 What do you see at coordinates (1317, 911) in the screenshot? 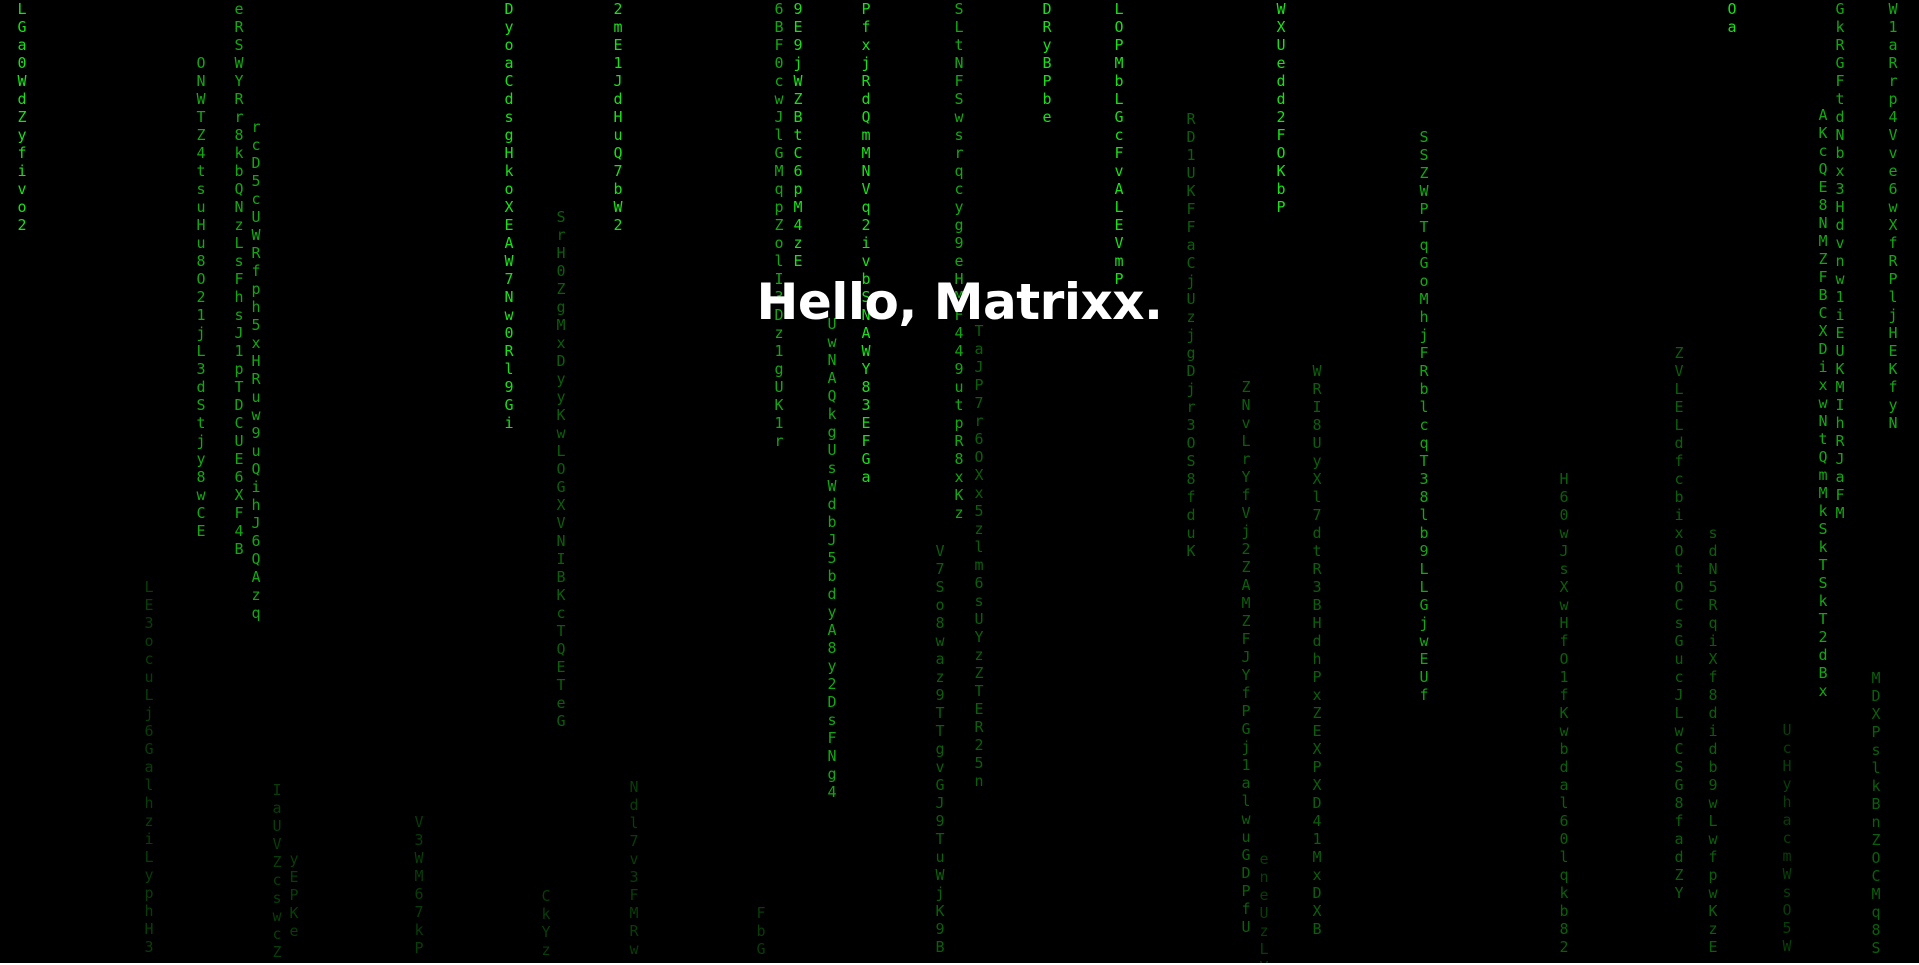
I see `rain-glyph: X` at bounding box center [1317, 911].